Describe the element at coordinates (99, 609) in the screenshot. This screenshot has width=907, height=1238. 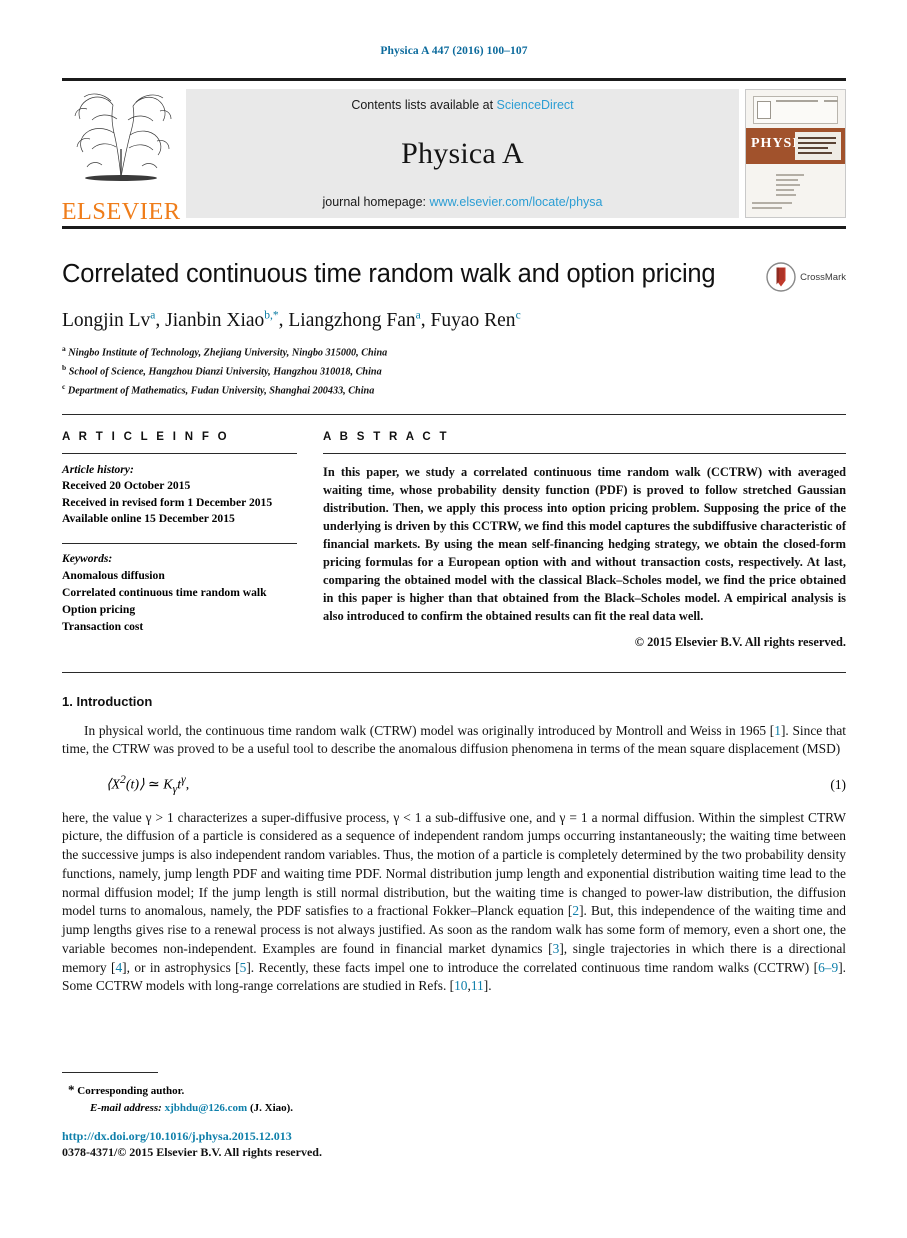
I see `keyword-item: Option pricing` at that location.